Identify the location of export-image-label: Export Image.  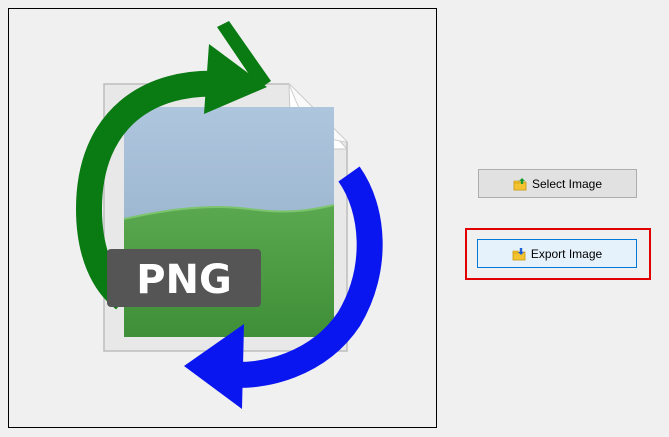
(566, 253).